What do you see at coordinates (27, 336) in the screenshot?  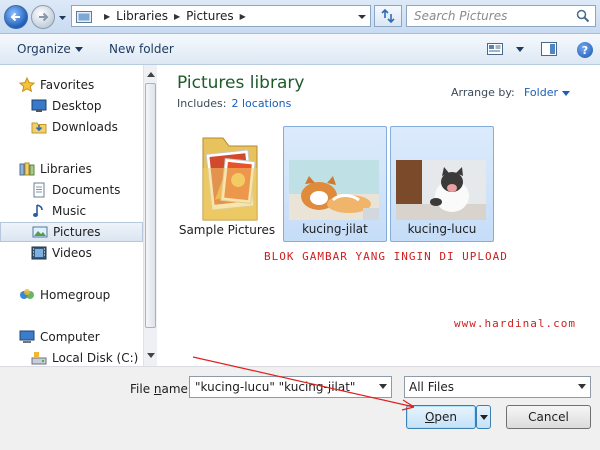 I see `computer-icon` at bounding box center [27, 336].